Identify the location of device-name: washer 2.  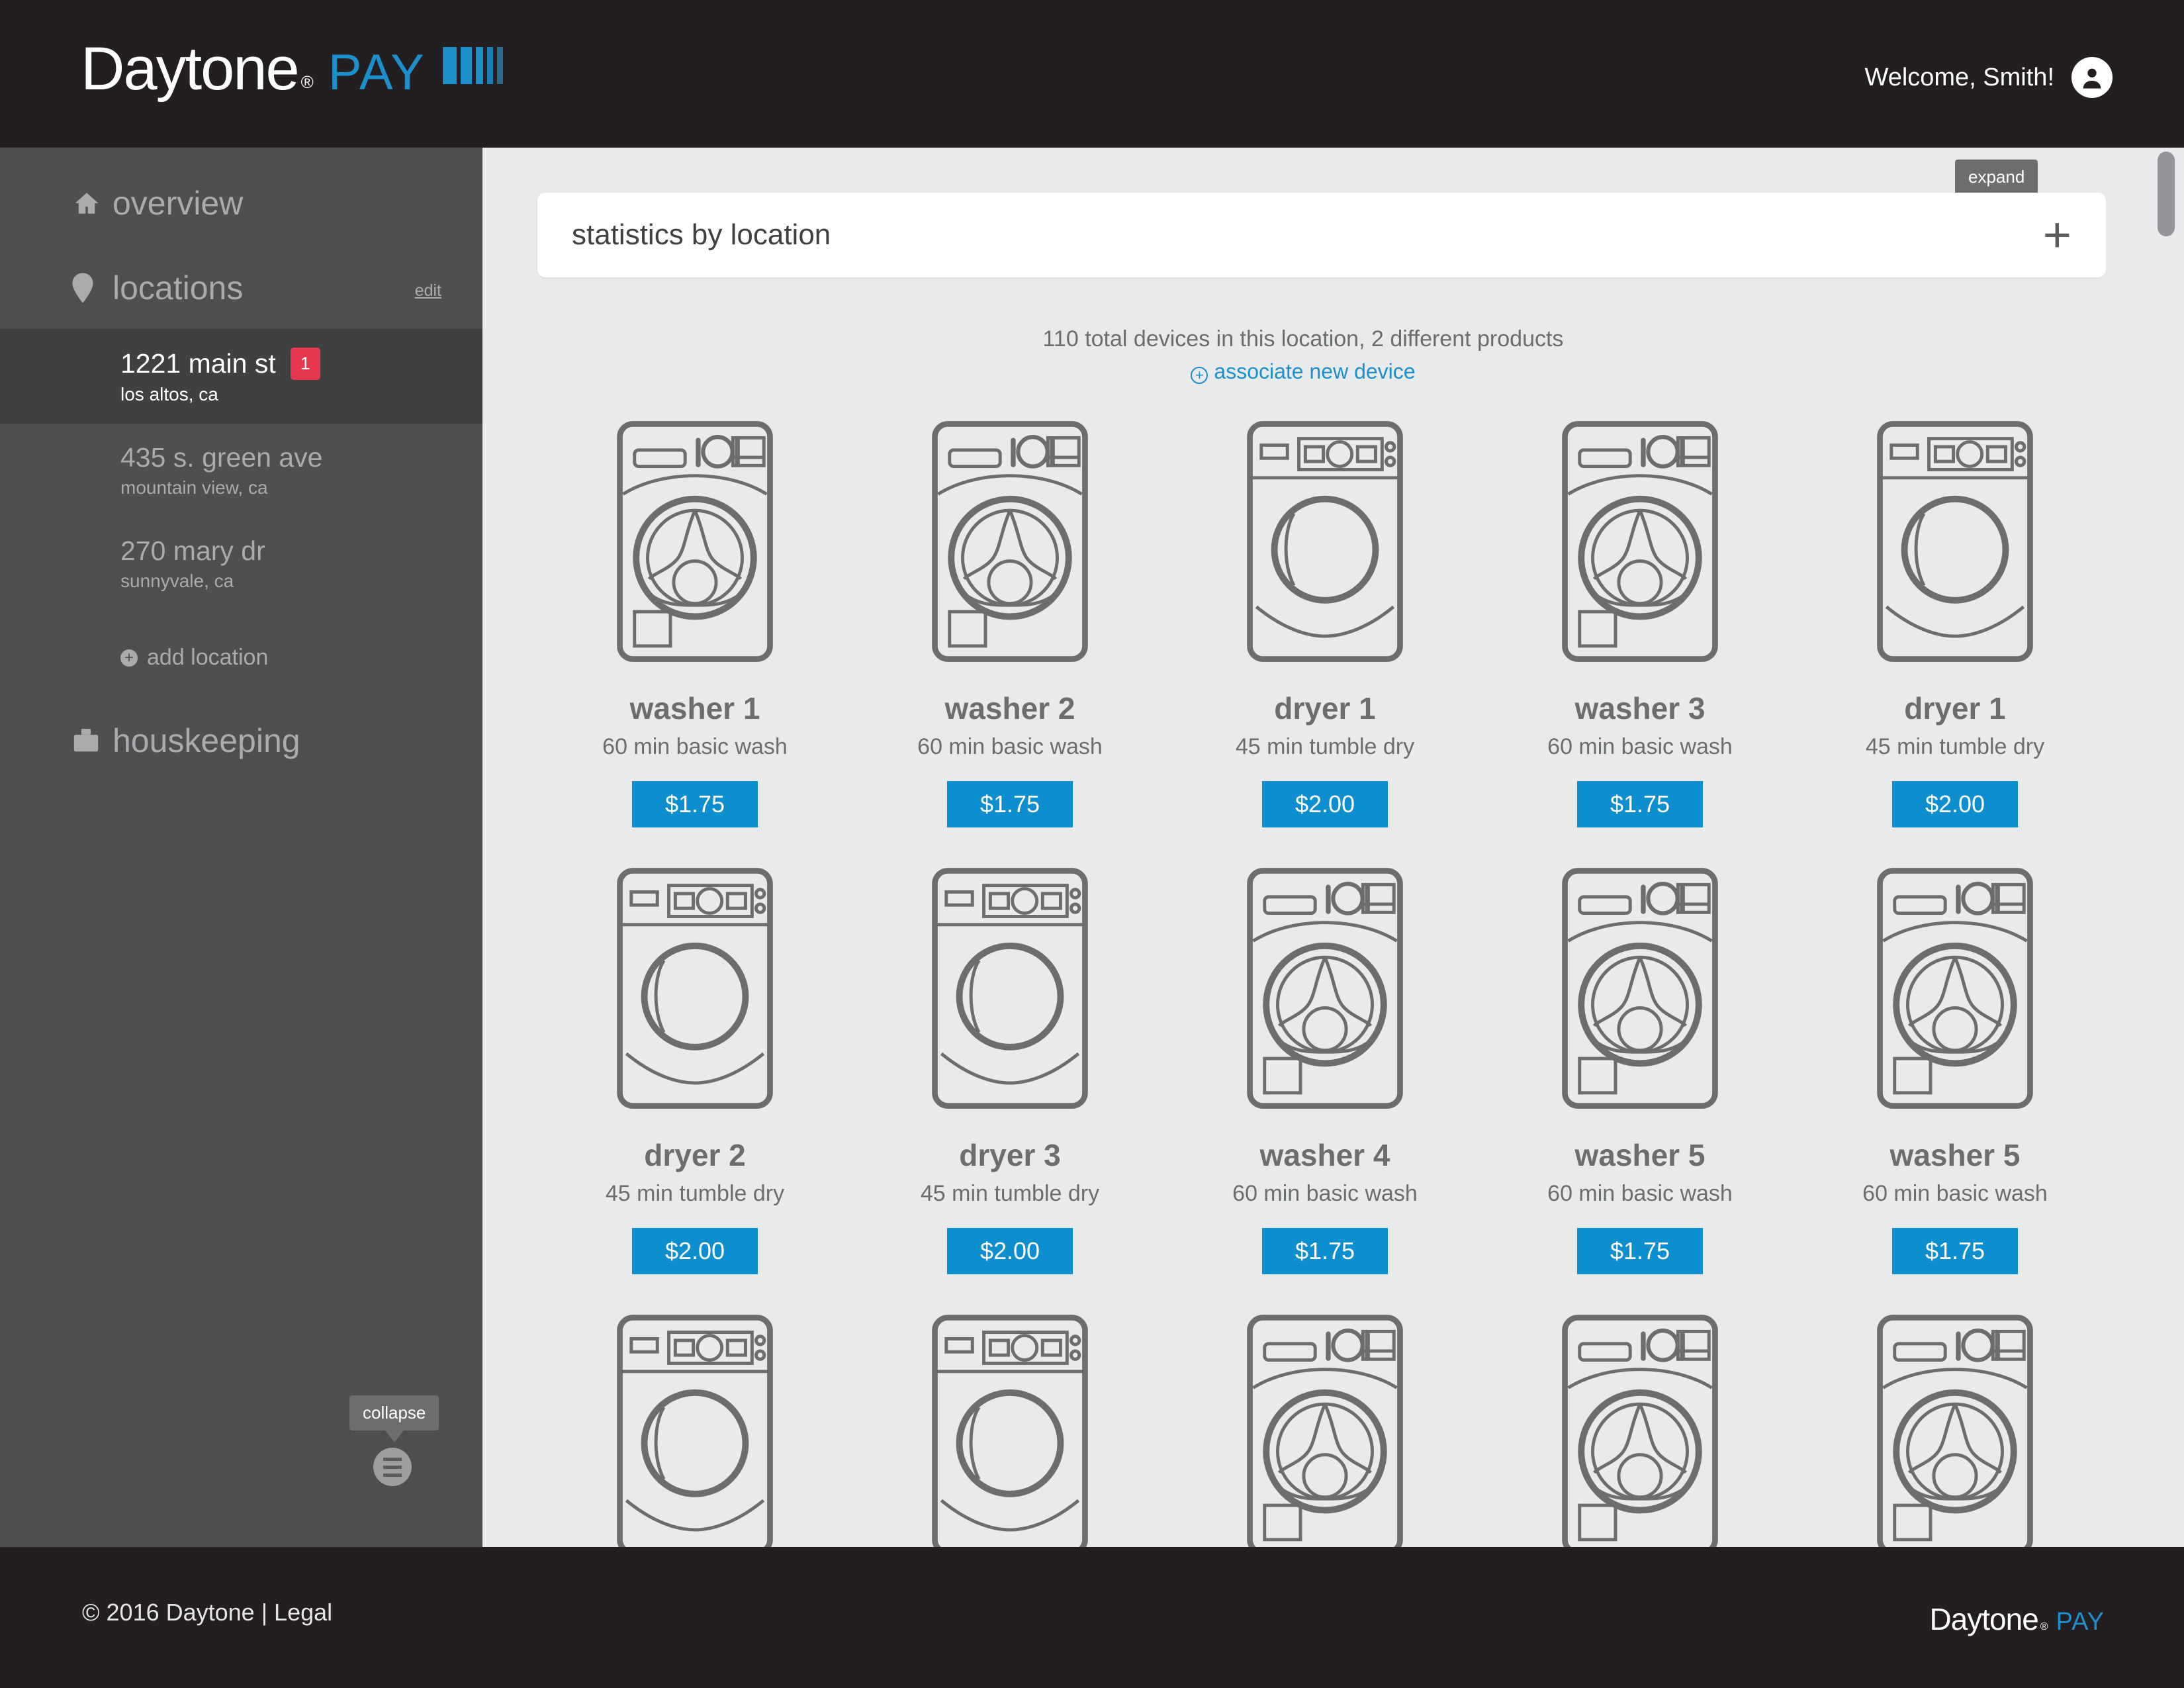
(1010, 708).